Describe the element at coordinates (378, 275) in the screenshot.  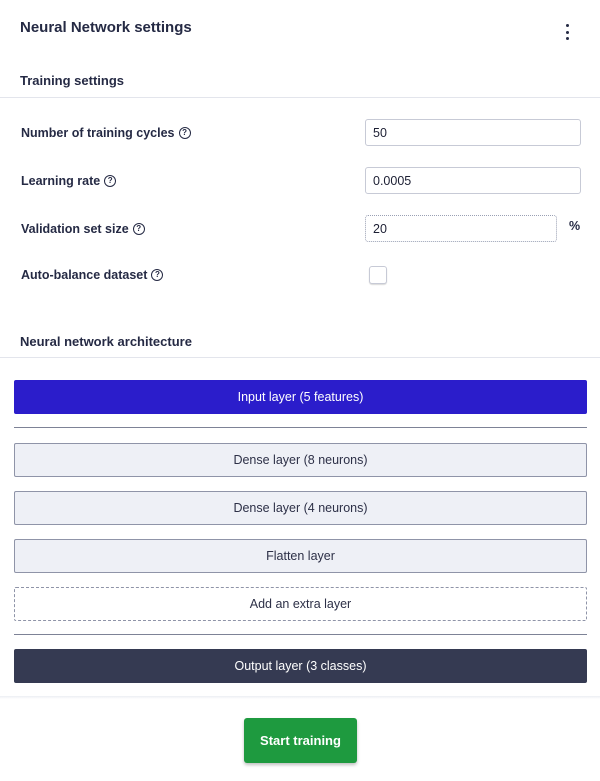
I see `auto-balance-checkbox` at that location.